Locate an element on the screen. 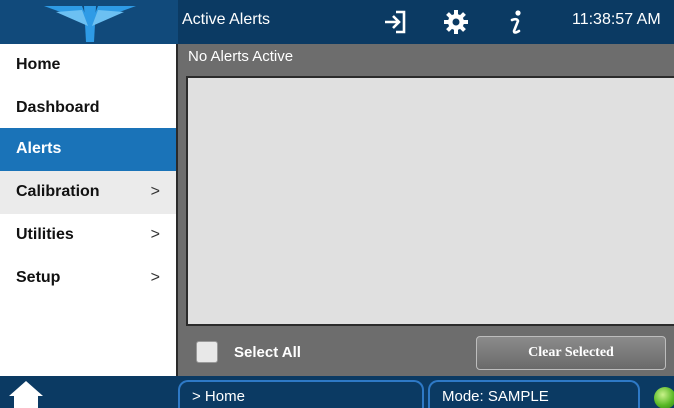  sidebar-item-label: Setup is located at coordinates (38, 277).